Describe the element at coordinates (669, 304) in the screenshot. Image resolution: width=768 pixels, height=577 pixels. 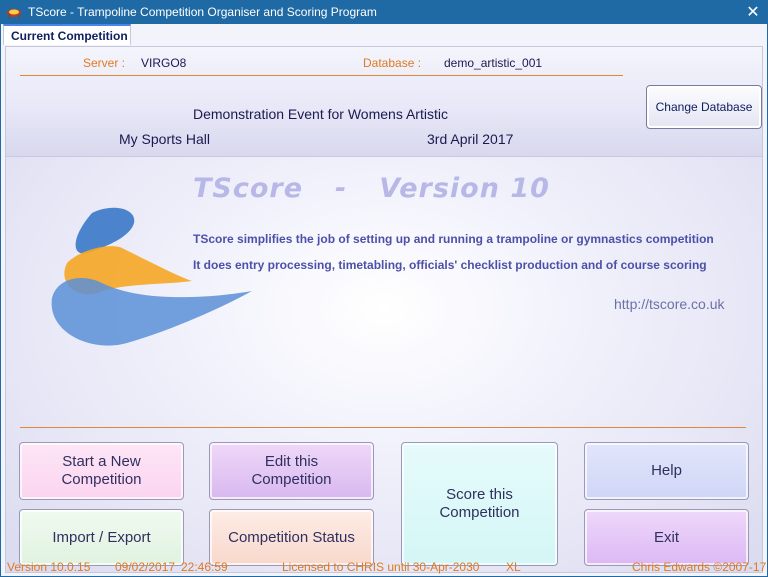
I see `website-link: http://tscore.co.uk` at that location.